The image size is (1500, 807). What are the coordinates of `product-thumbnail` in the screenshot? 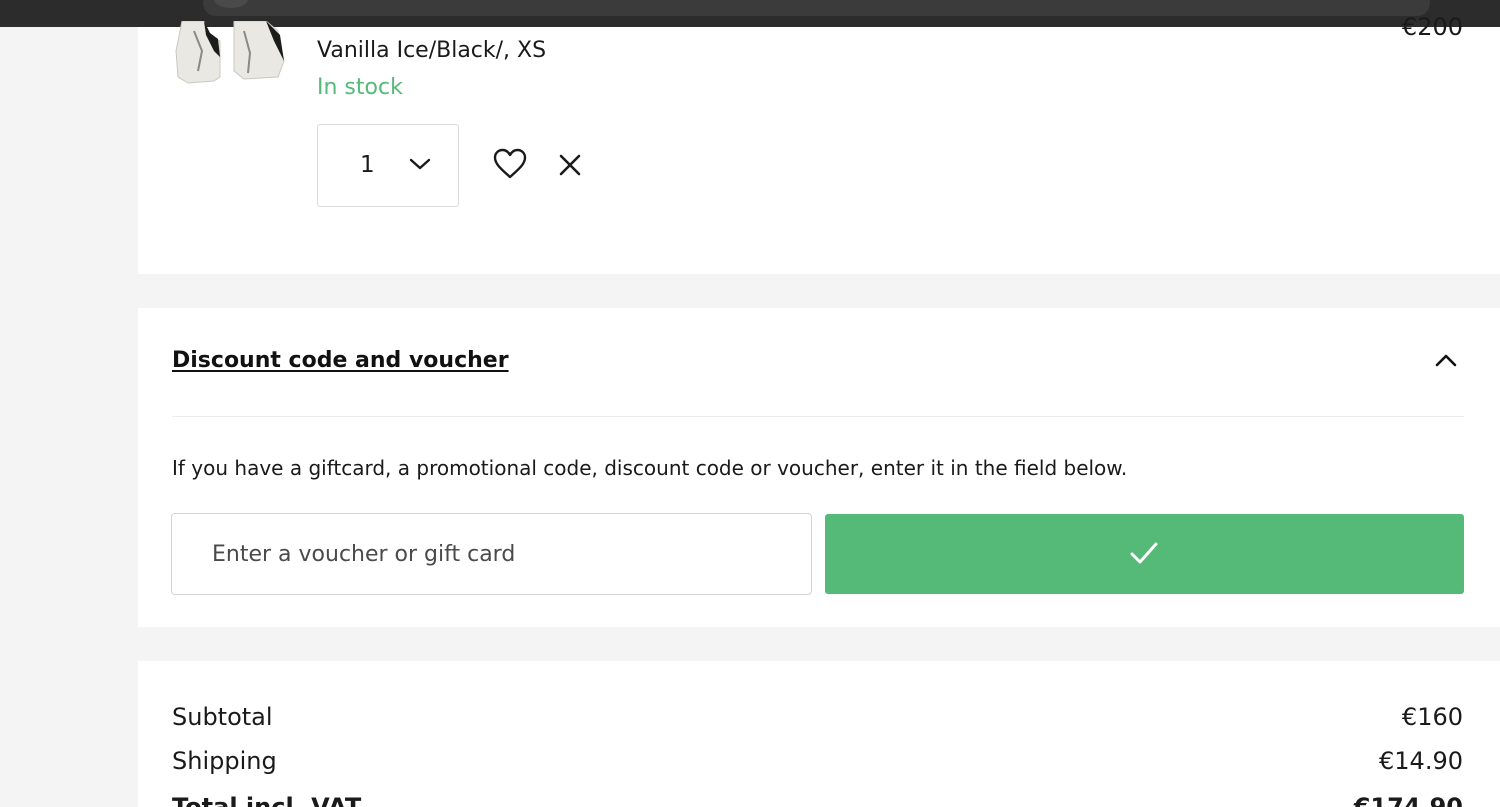 It's located at (231, 54).